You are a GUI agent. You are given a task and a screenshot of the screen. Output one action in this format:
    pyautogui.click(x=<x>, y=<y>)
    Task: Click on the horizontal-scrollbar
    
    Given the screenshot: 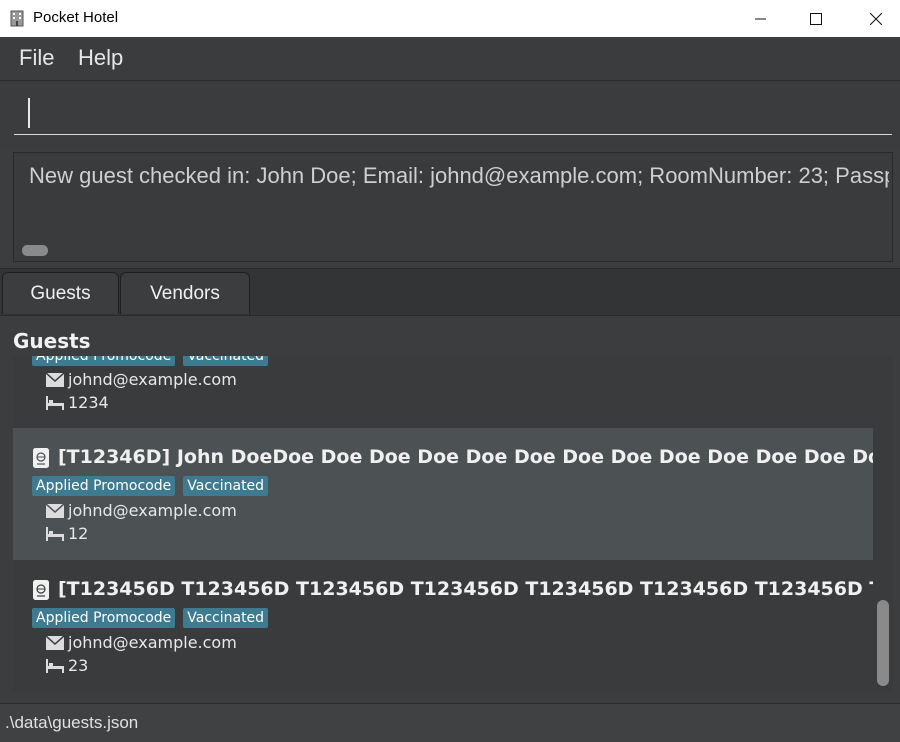 What is the action you would take?
    pyautogui.click(x=35, y=250)
    